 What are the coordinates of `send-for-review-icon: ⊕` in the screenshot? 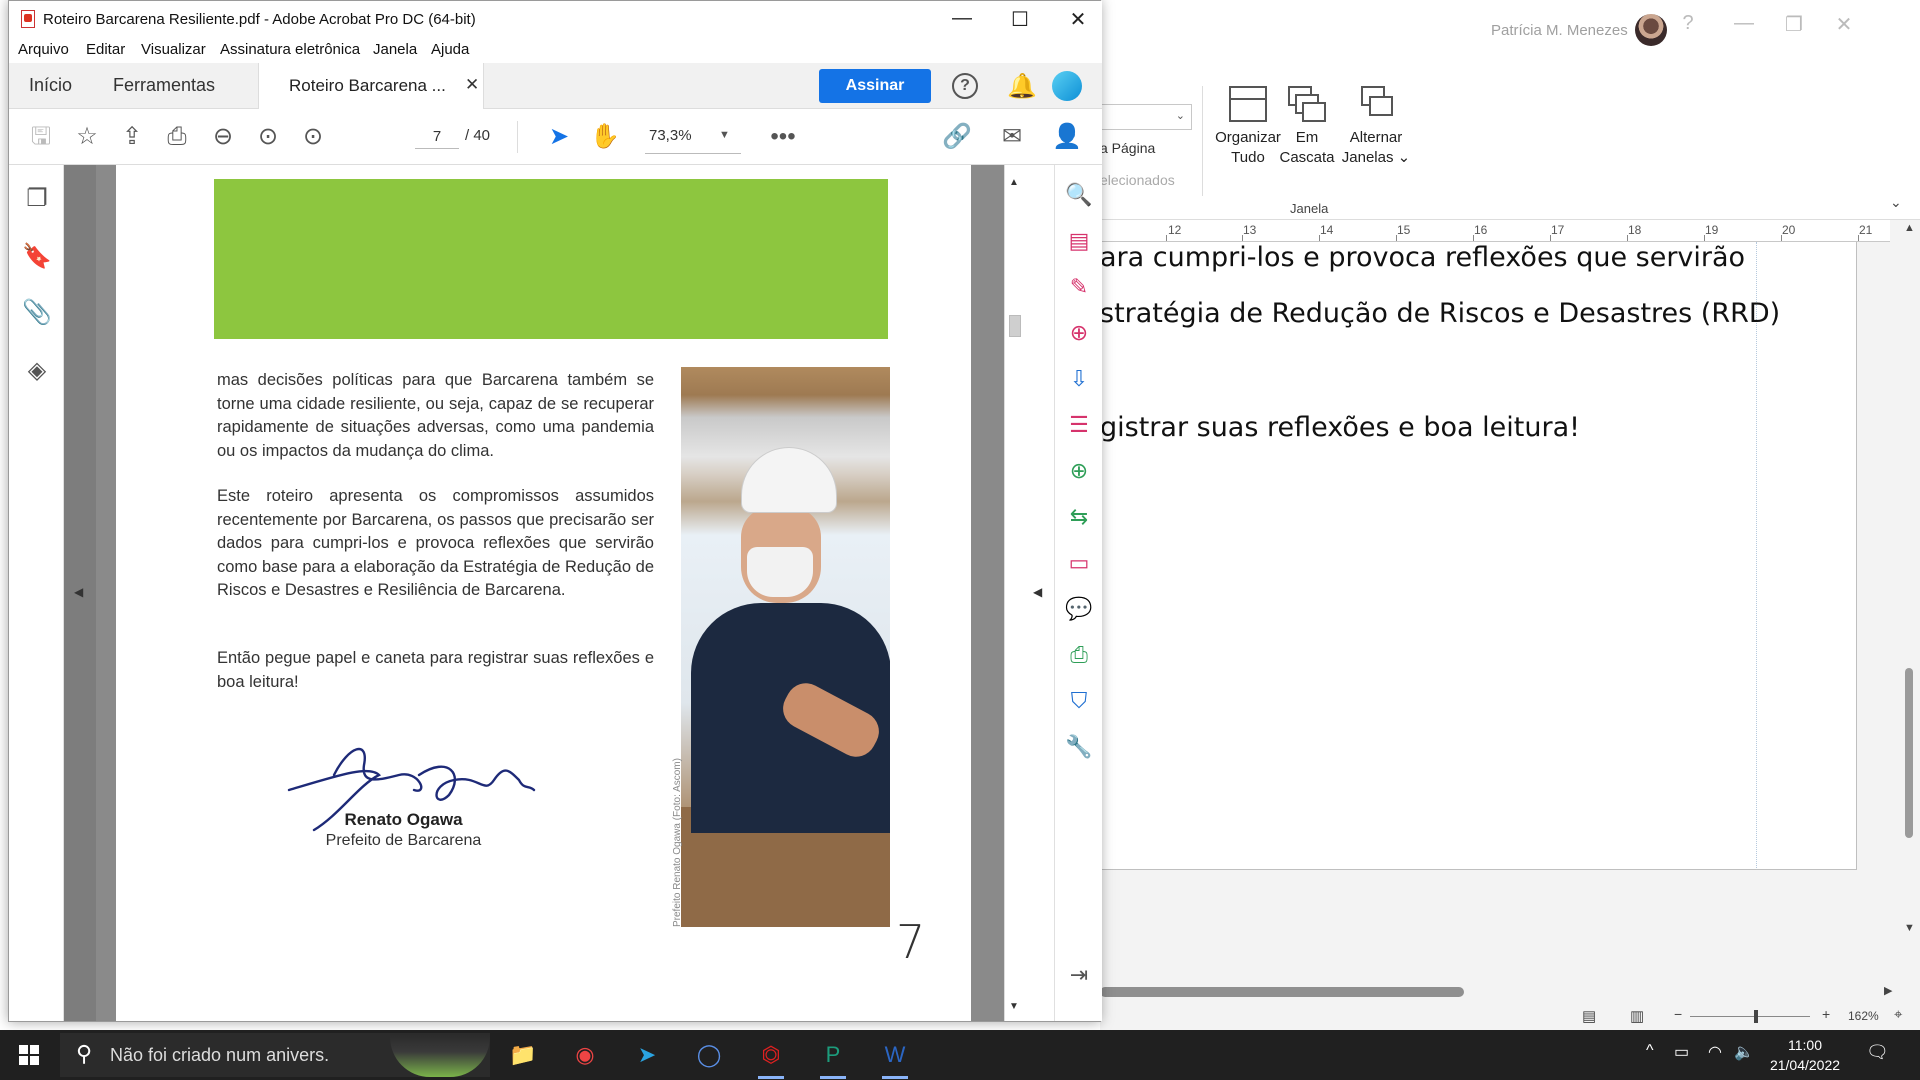 It's located at (1079, 471).